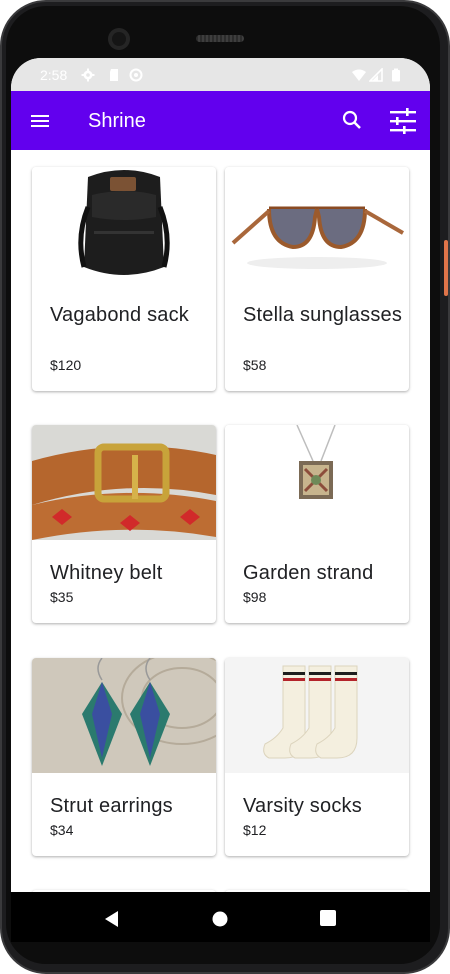 This screenshot has width=450, height=974. I want to click on product-image-belt, so click(124, 482).